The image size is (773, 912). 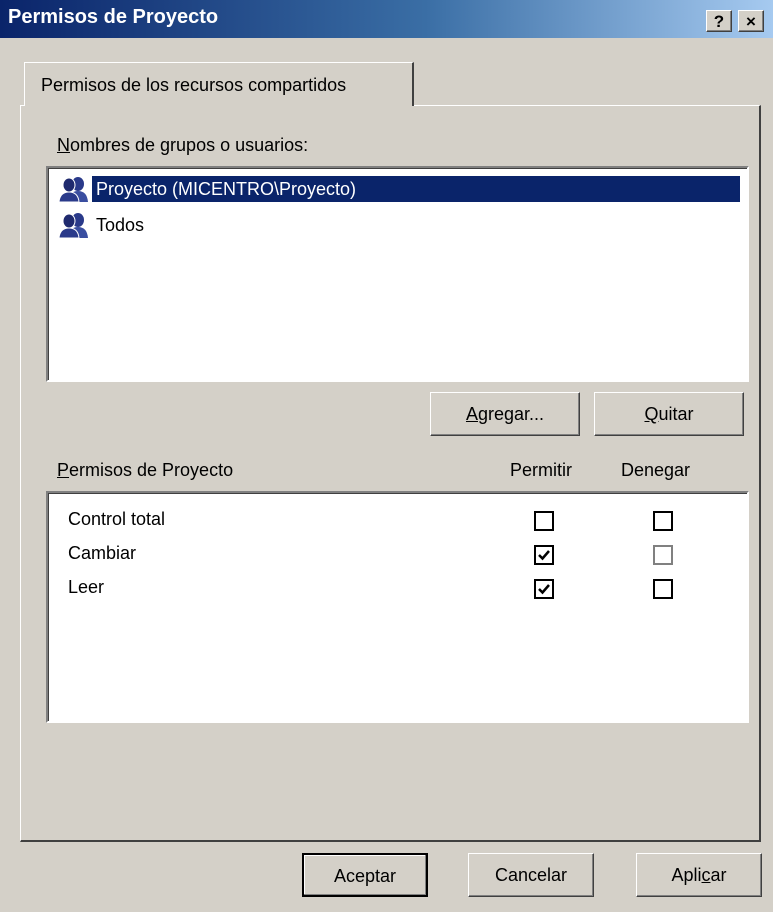 What do you see at coordinates (398, 522) in the screenshot?
I see `permission-row-control-total: Control total` at bounding box center [398, 522].